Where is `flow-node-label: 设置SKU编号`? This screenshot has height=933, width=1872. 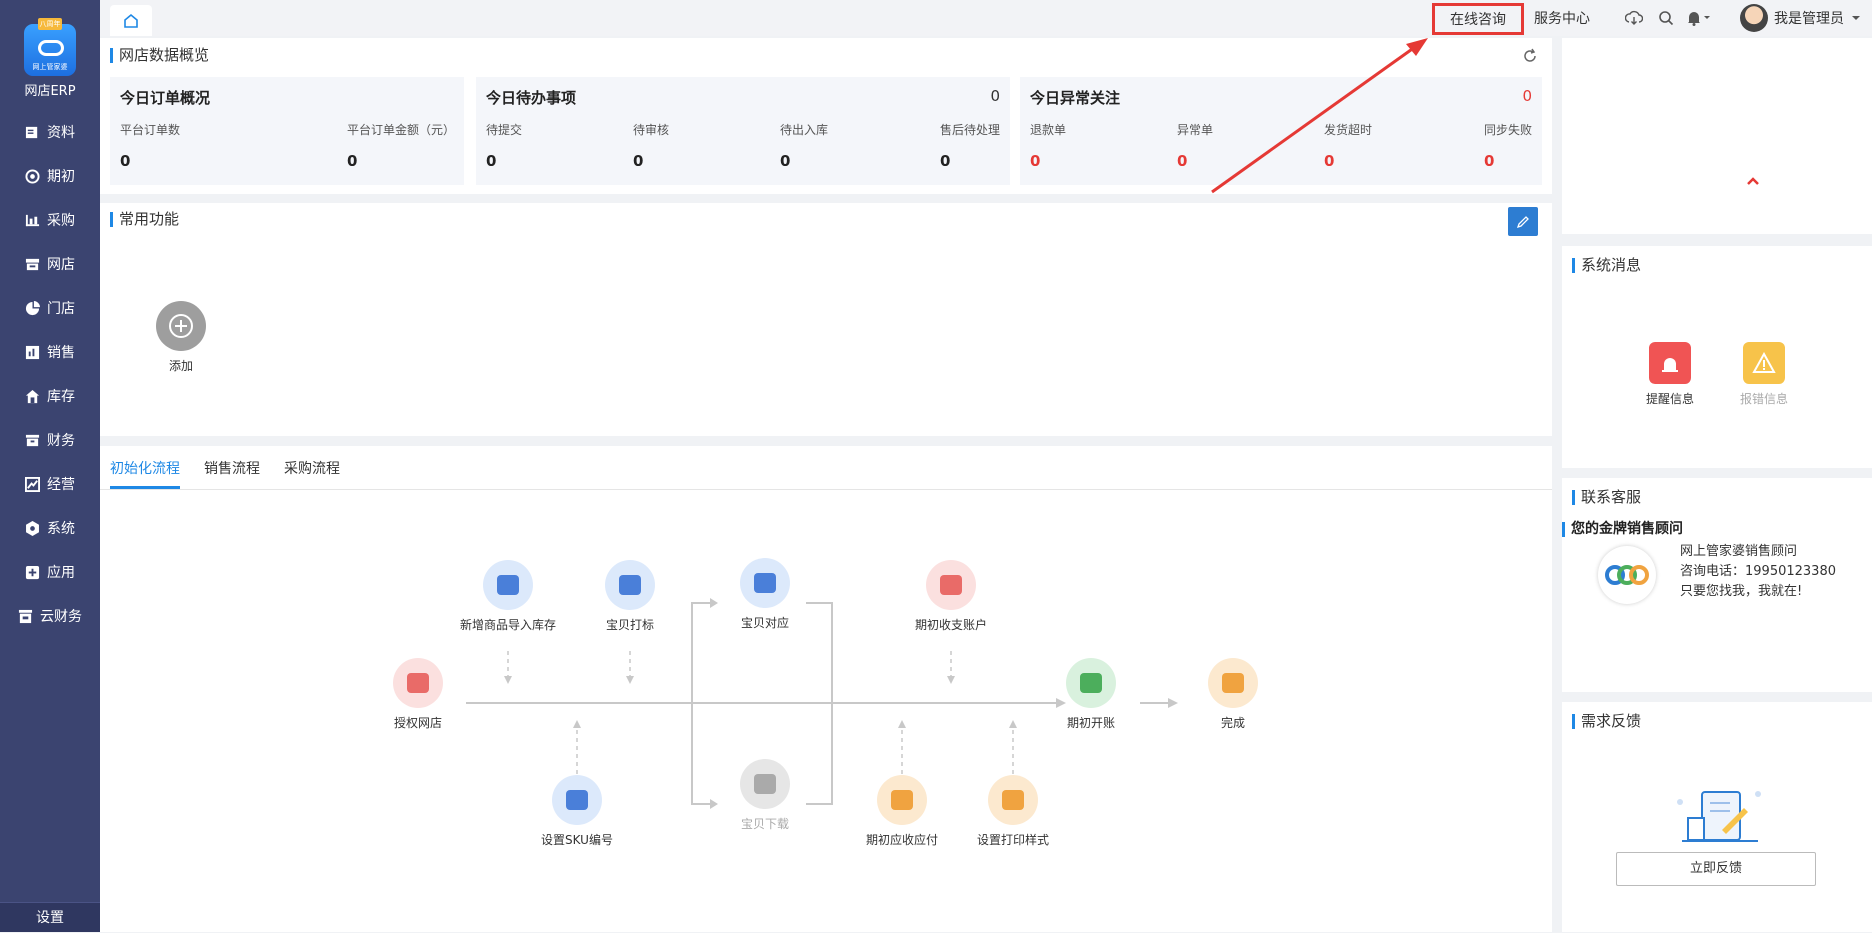
flow-node-label: 设置SKU编号 is located at coordinates (577, 840).